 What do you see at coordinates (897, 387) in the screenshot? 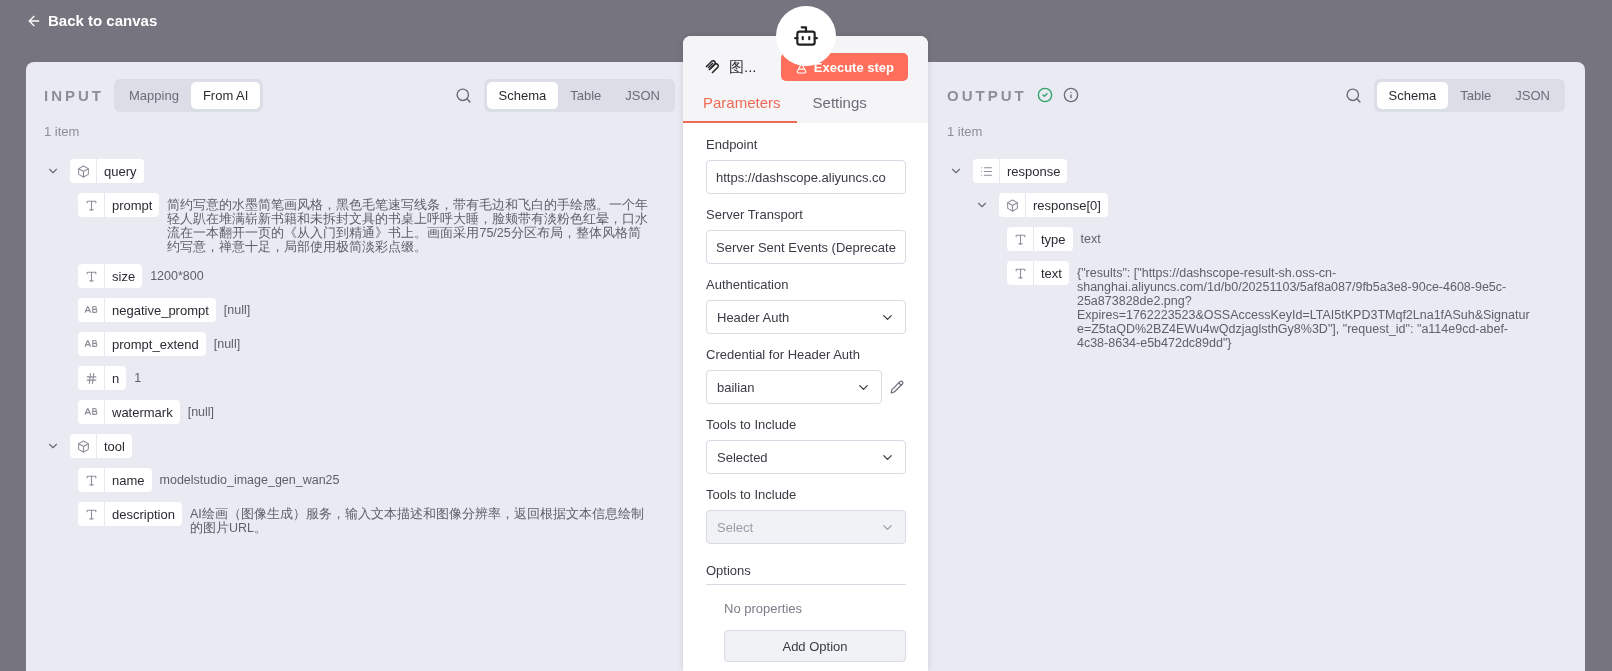
I see `pencil-icon` at bounding box center [897, 387].